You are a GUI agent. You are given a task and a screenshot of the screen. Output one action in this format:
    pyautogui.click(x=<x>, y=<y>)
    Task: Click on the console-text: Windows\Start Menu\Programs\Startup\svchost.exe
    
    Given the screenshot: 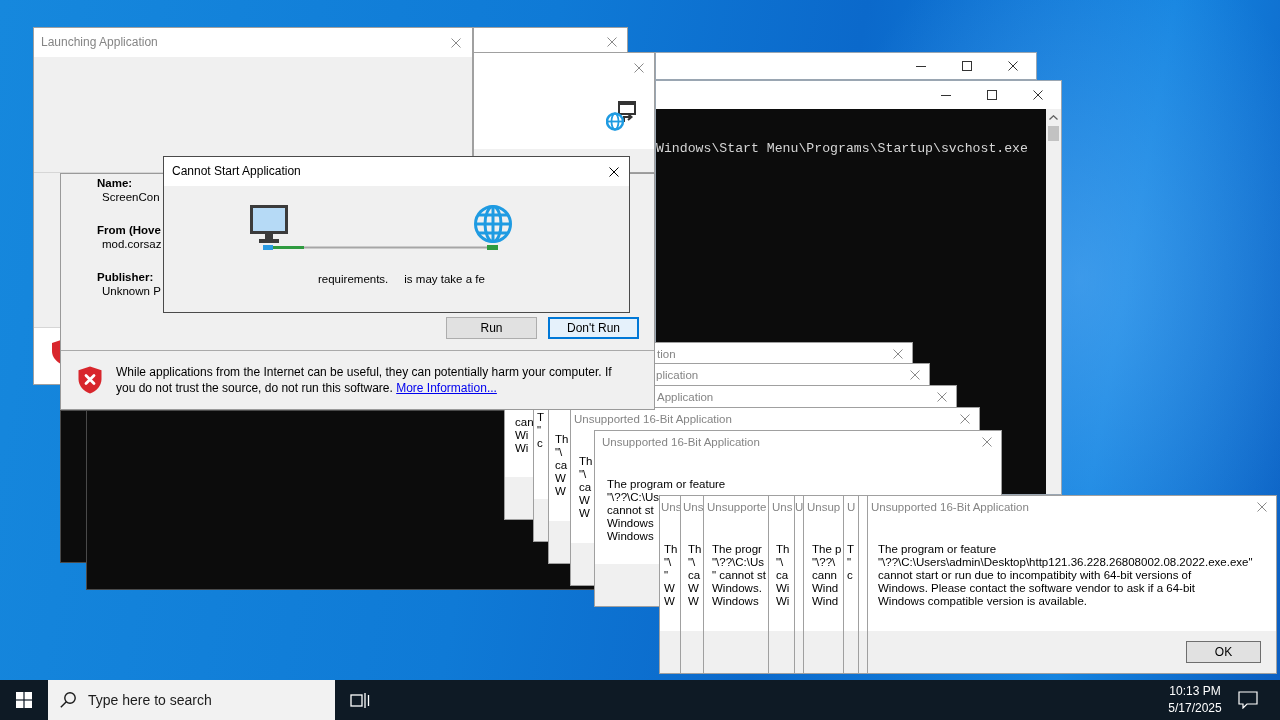 What is the action you would take?
    pyautogui.click(x=842, y=149)
    